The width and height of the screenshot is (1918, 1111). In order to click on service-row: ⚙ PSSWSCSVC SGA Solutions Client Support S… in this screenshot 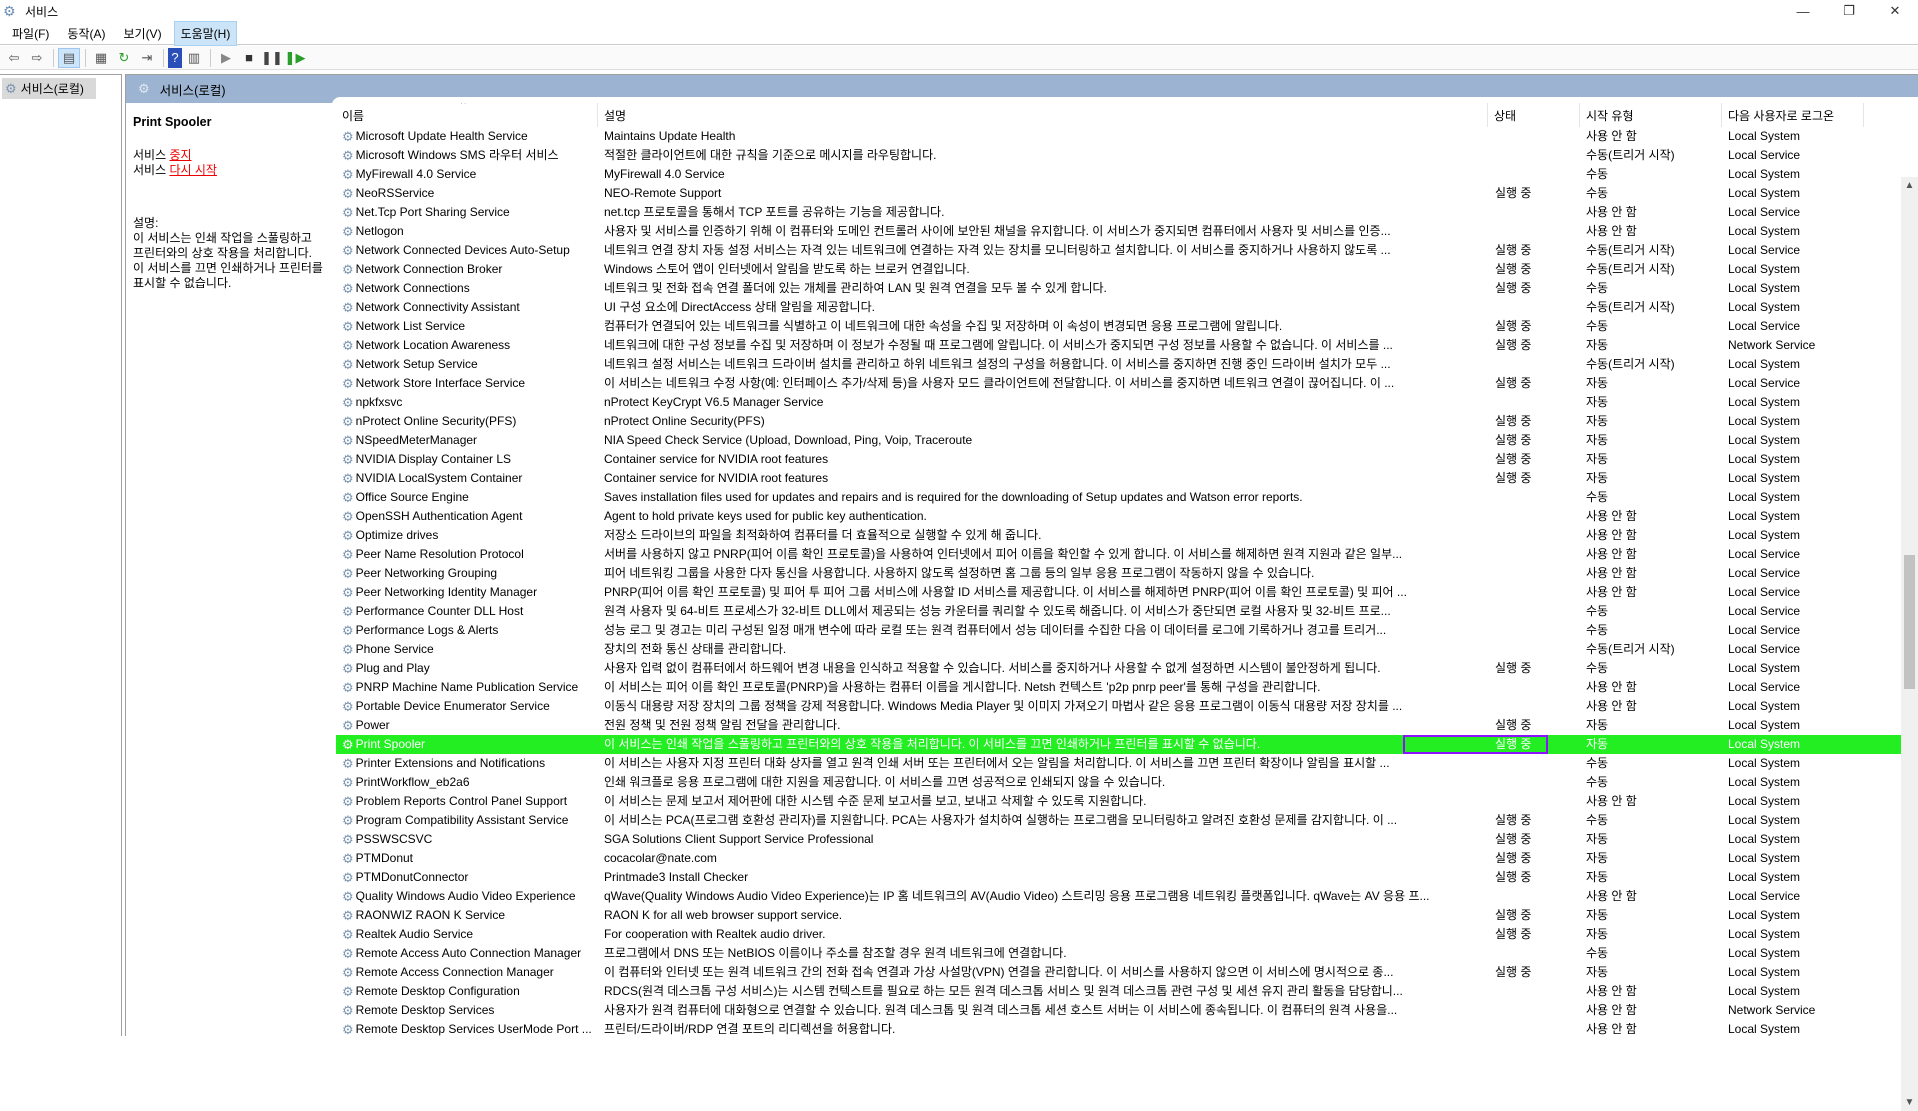, I will do `click(1118, 839)`.